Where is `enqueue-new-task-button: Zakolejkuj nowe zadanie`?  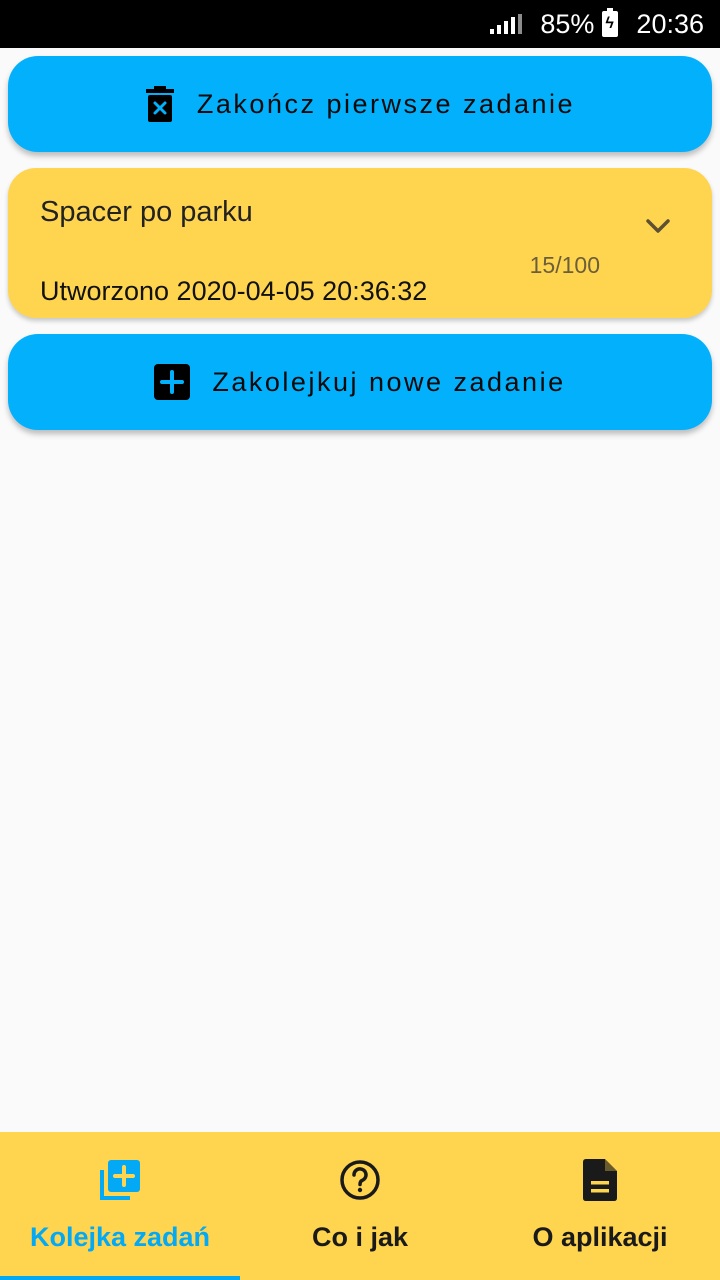
enqueue-new-task-button: Zakolejkuj nowe zadanie is located at coordinates (360, 382).